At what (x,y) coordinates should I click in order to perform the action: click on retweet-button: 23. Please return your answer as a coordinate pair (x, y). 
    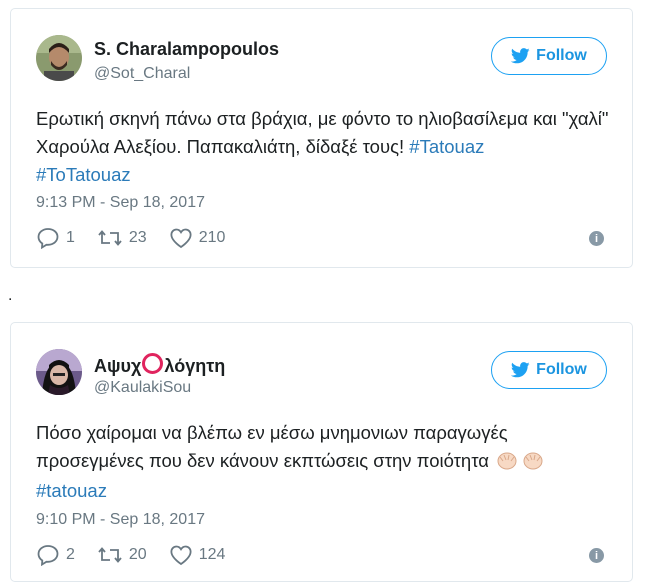
    Looking at the image, I should click on (122, 238).